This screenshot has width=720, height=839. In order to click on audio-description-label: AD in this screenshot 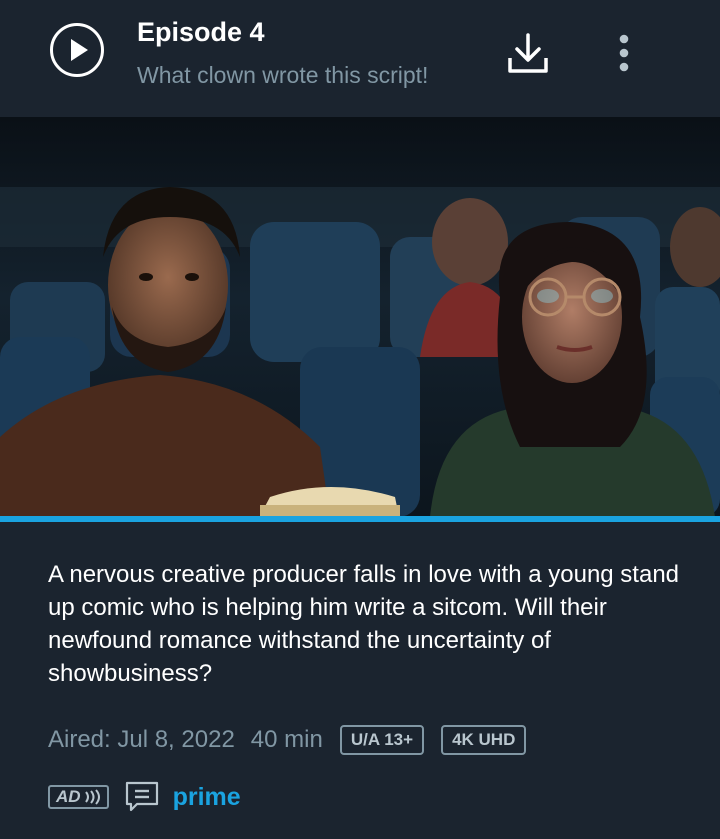, I will do `click(68, 796)`.